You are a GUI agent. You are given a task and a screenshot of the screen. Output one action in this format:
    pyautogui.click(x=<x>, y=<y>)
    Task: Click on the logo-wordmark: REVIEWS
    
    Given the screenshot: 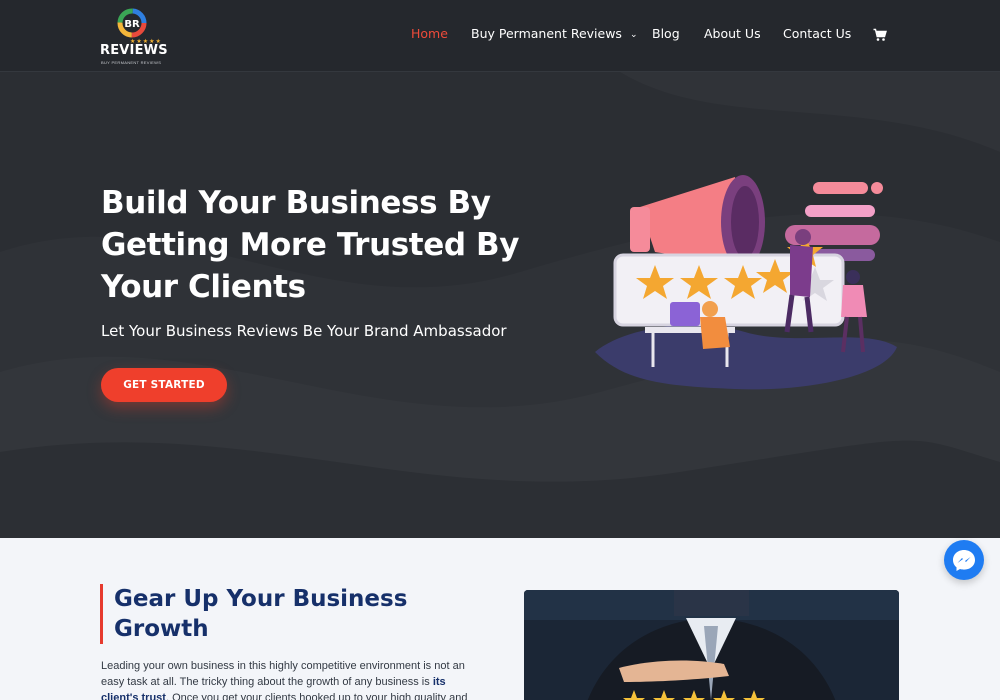 What is the action you would take?
    pyautogui.click(x=134, y=50)
    